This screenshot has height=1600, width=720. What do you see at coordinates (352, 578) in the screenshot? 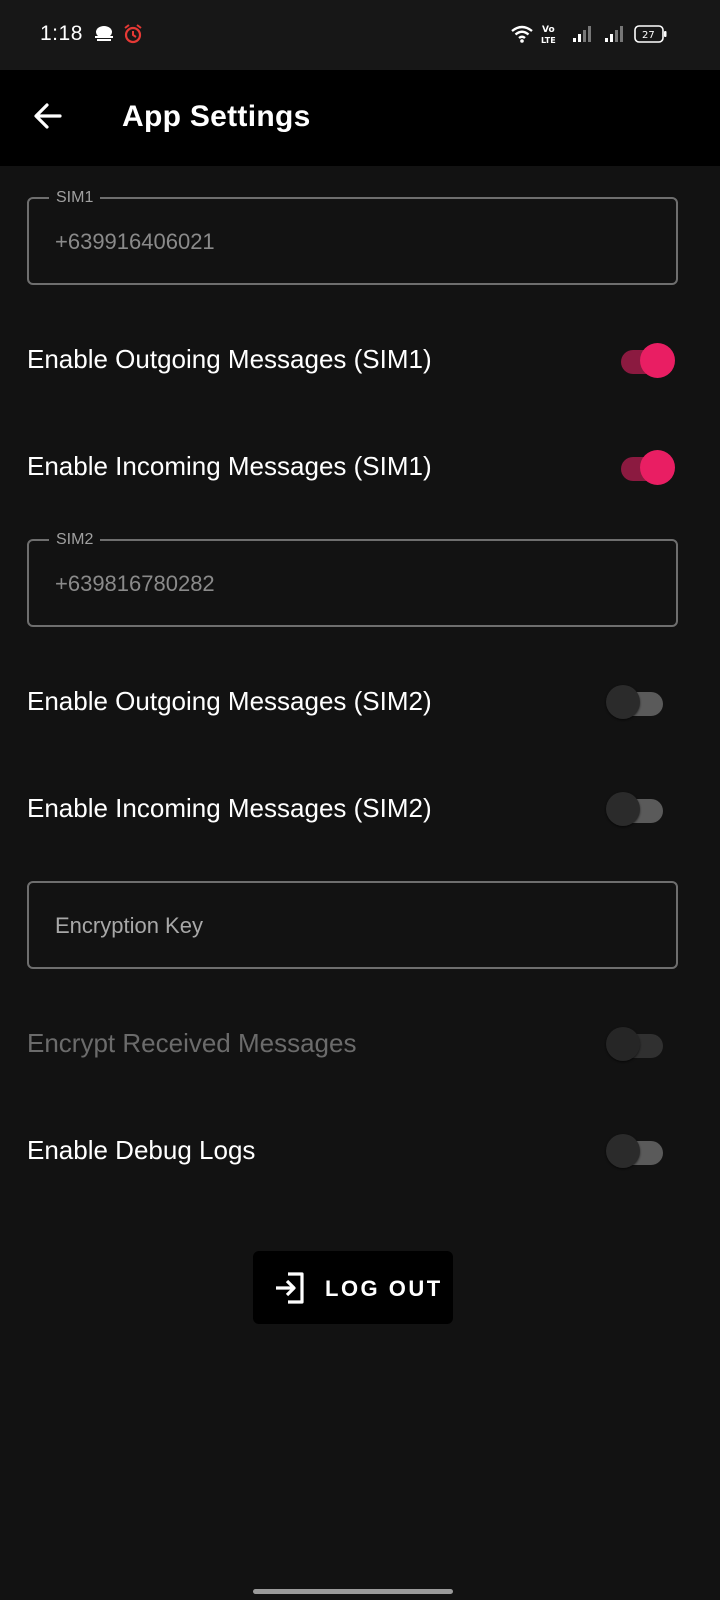
I see `sim2-field: SIM2 +639816780282` at bounding box center [352, 578].